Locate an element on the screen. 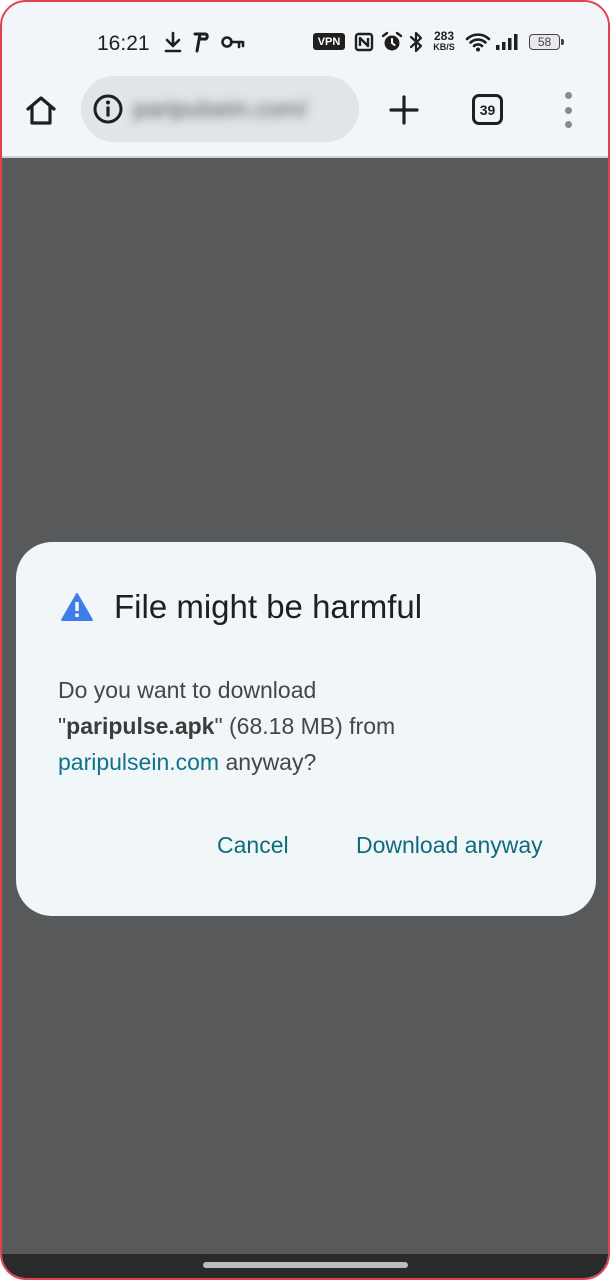 The height and width of the screenshot is (1280, 610). quote-close: " is located at coordinates (218, 726).